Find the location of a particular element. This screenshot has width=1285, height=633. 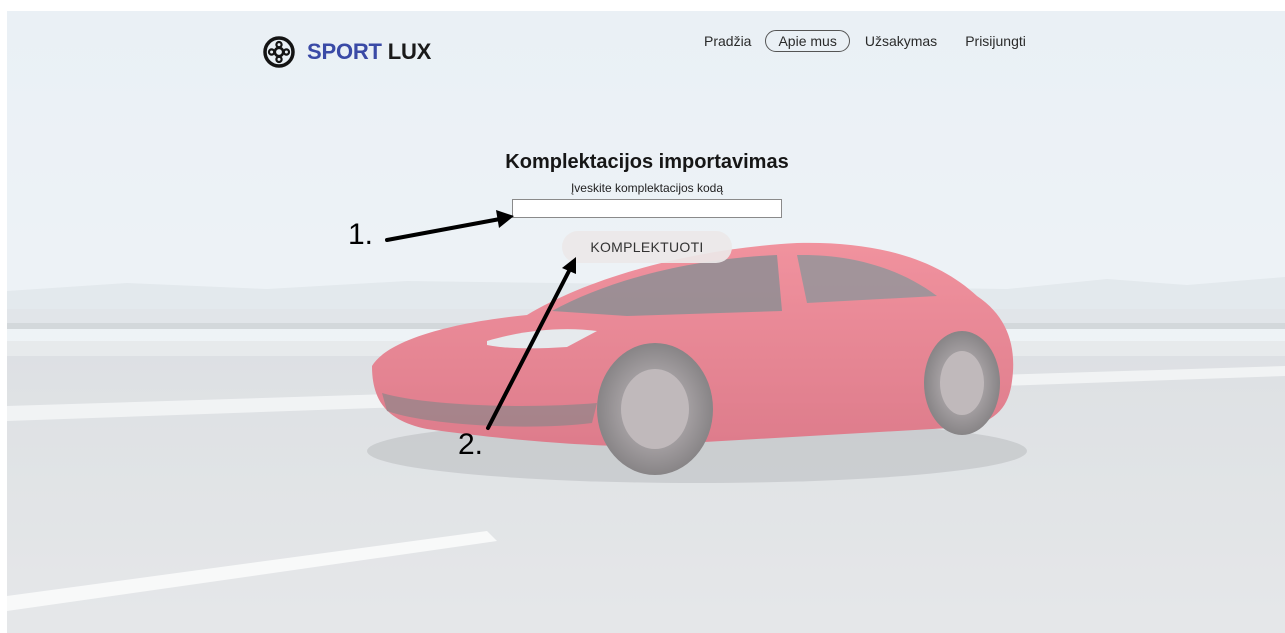

brand-logo: SPORT LUX is located at coordinates (347, 52).